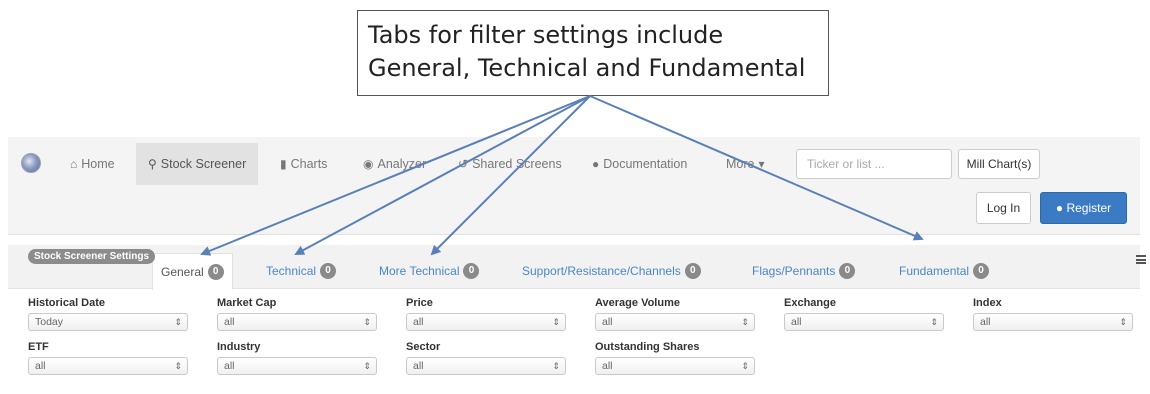 This screenshot has height=394, width=1150. I want to click on tab-more-technical: More Technical 0, so click(429, 271).